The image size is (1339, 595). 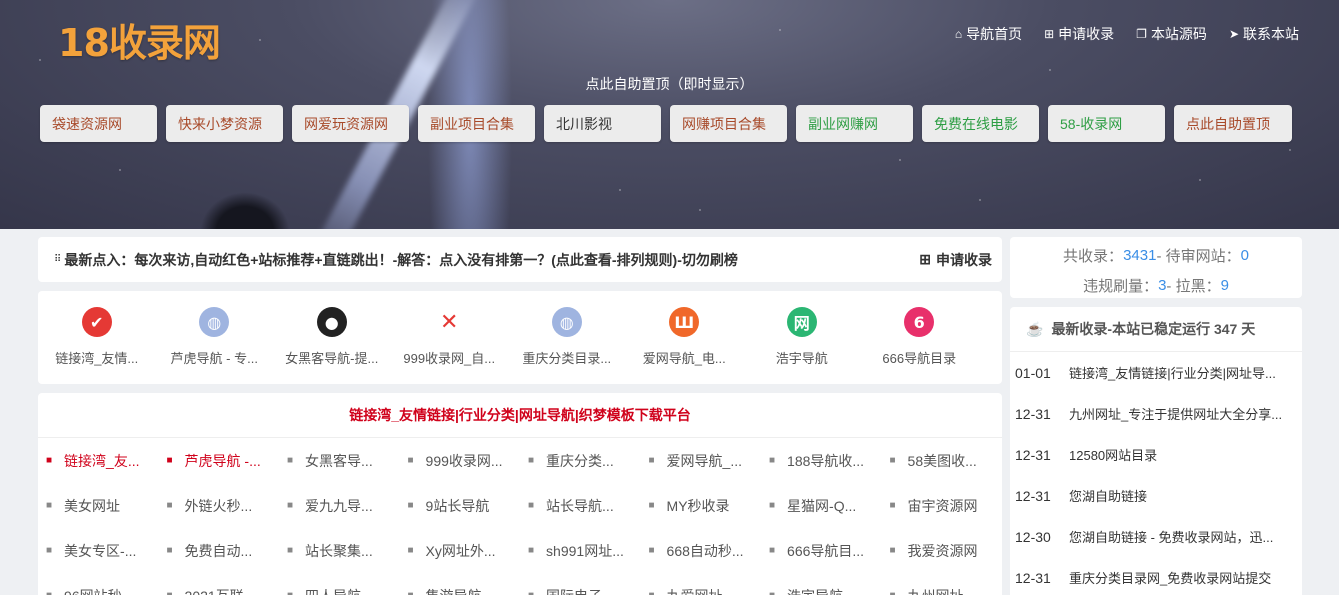 I want to click on six-logo-icon: 6, so click(x=919, y=322).